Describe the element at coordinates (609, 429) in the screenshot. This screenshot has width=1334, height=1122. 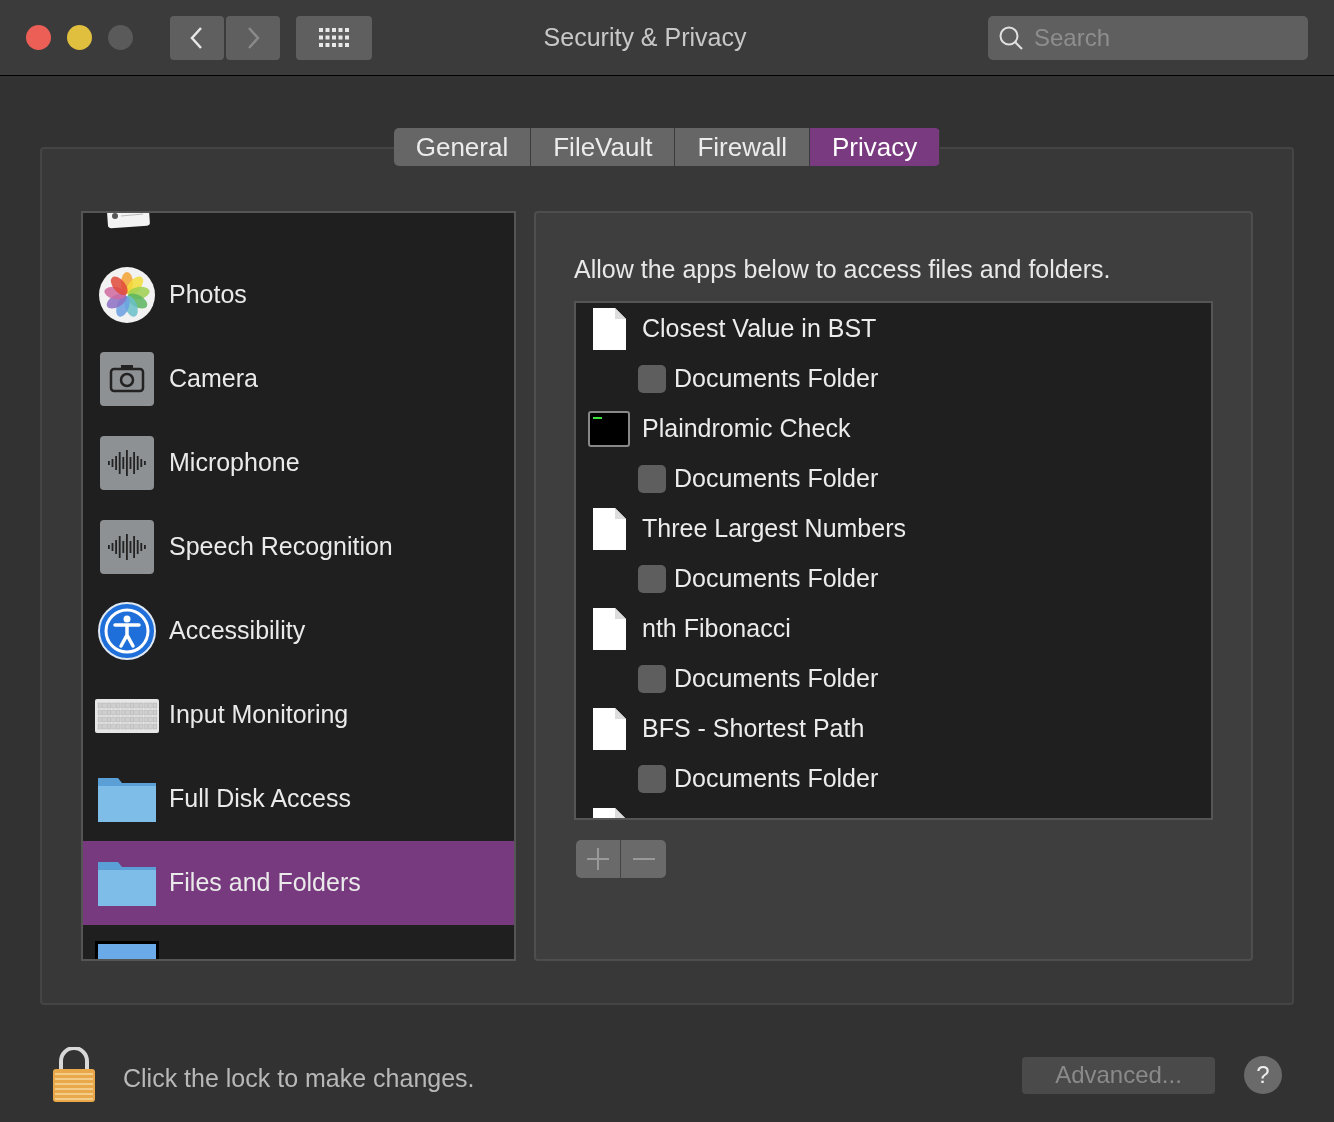
I see `terminal-icon` at that location.